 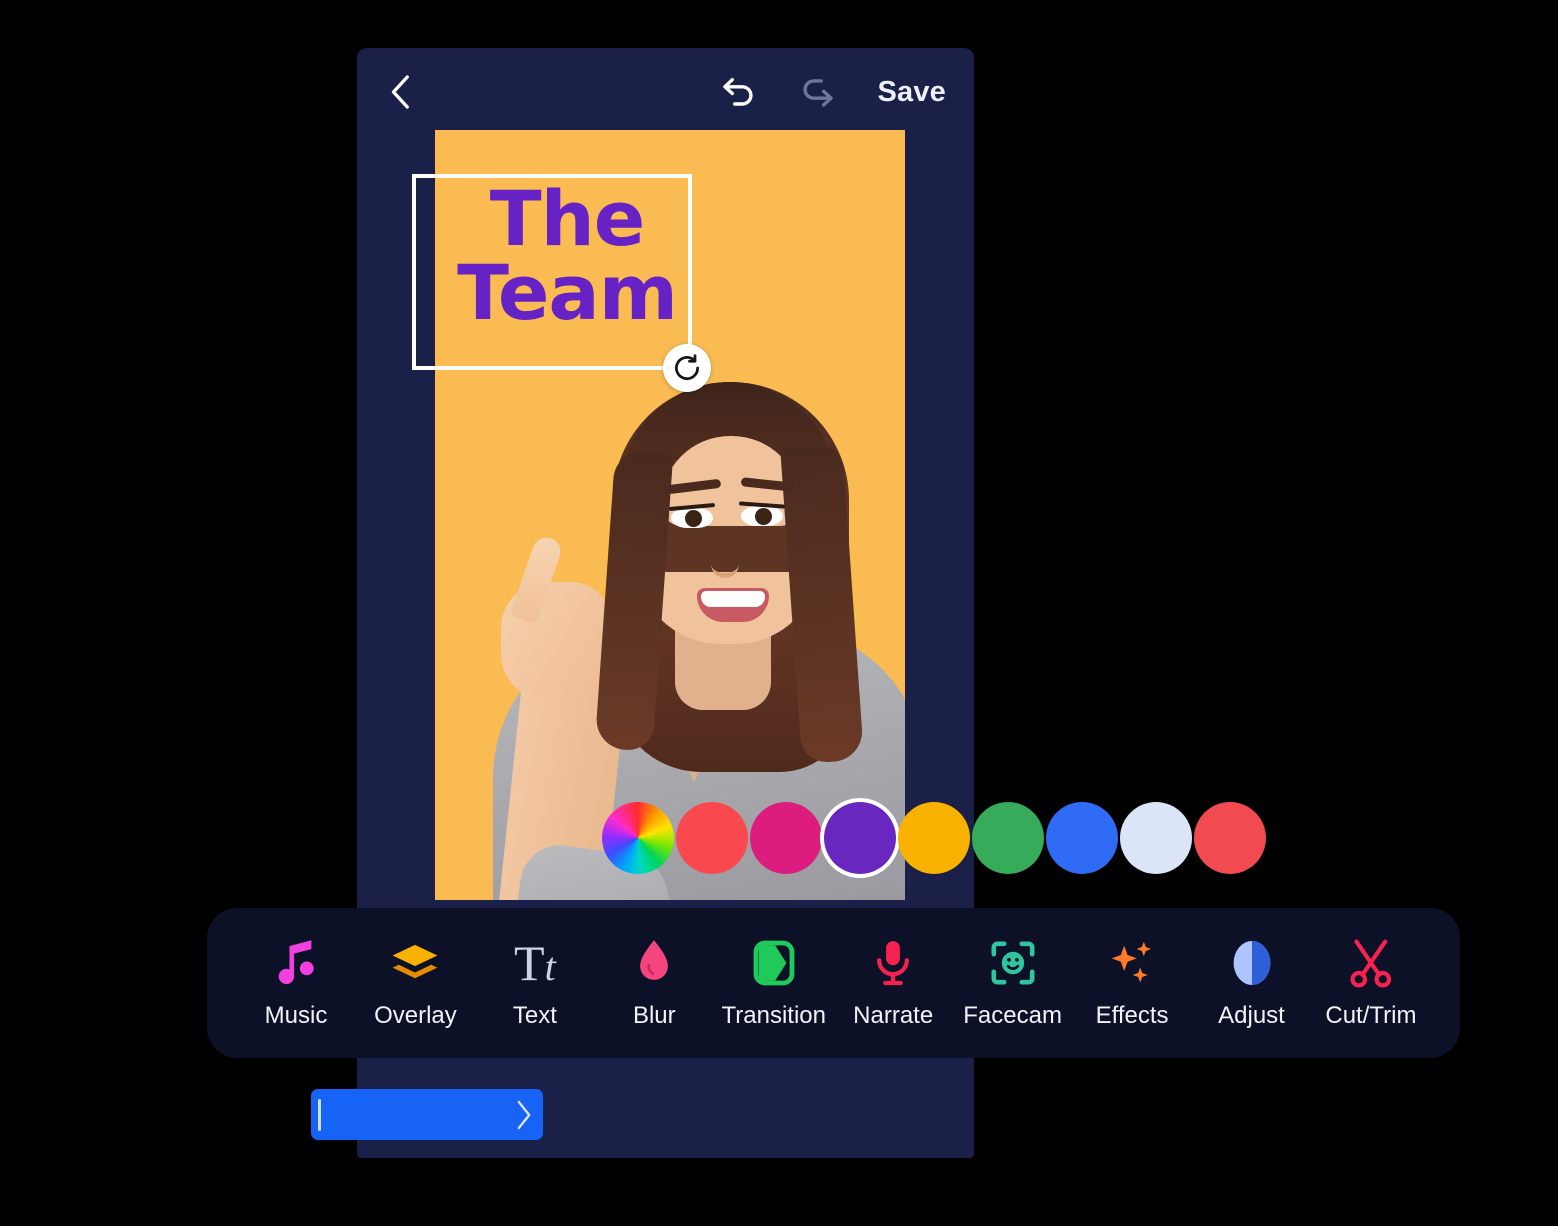 I want to click on tool-label: Blur, so click(x=654, y=1015).